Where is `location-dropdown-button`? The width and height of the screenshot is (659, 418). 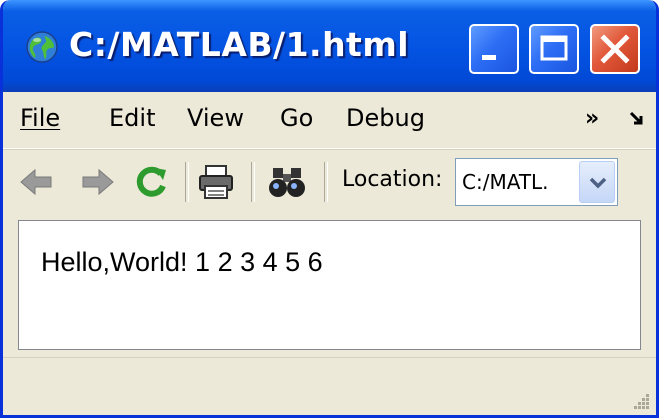
location-dropdown-button is located at coordinates (597, 182).